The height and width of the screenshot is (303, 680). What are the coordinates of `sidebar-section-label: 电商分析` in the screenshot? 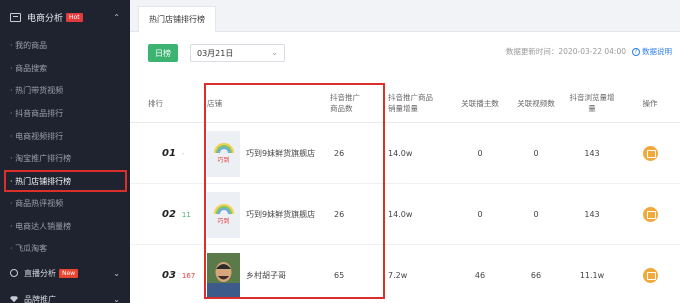 It's located at (45, 18).